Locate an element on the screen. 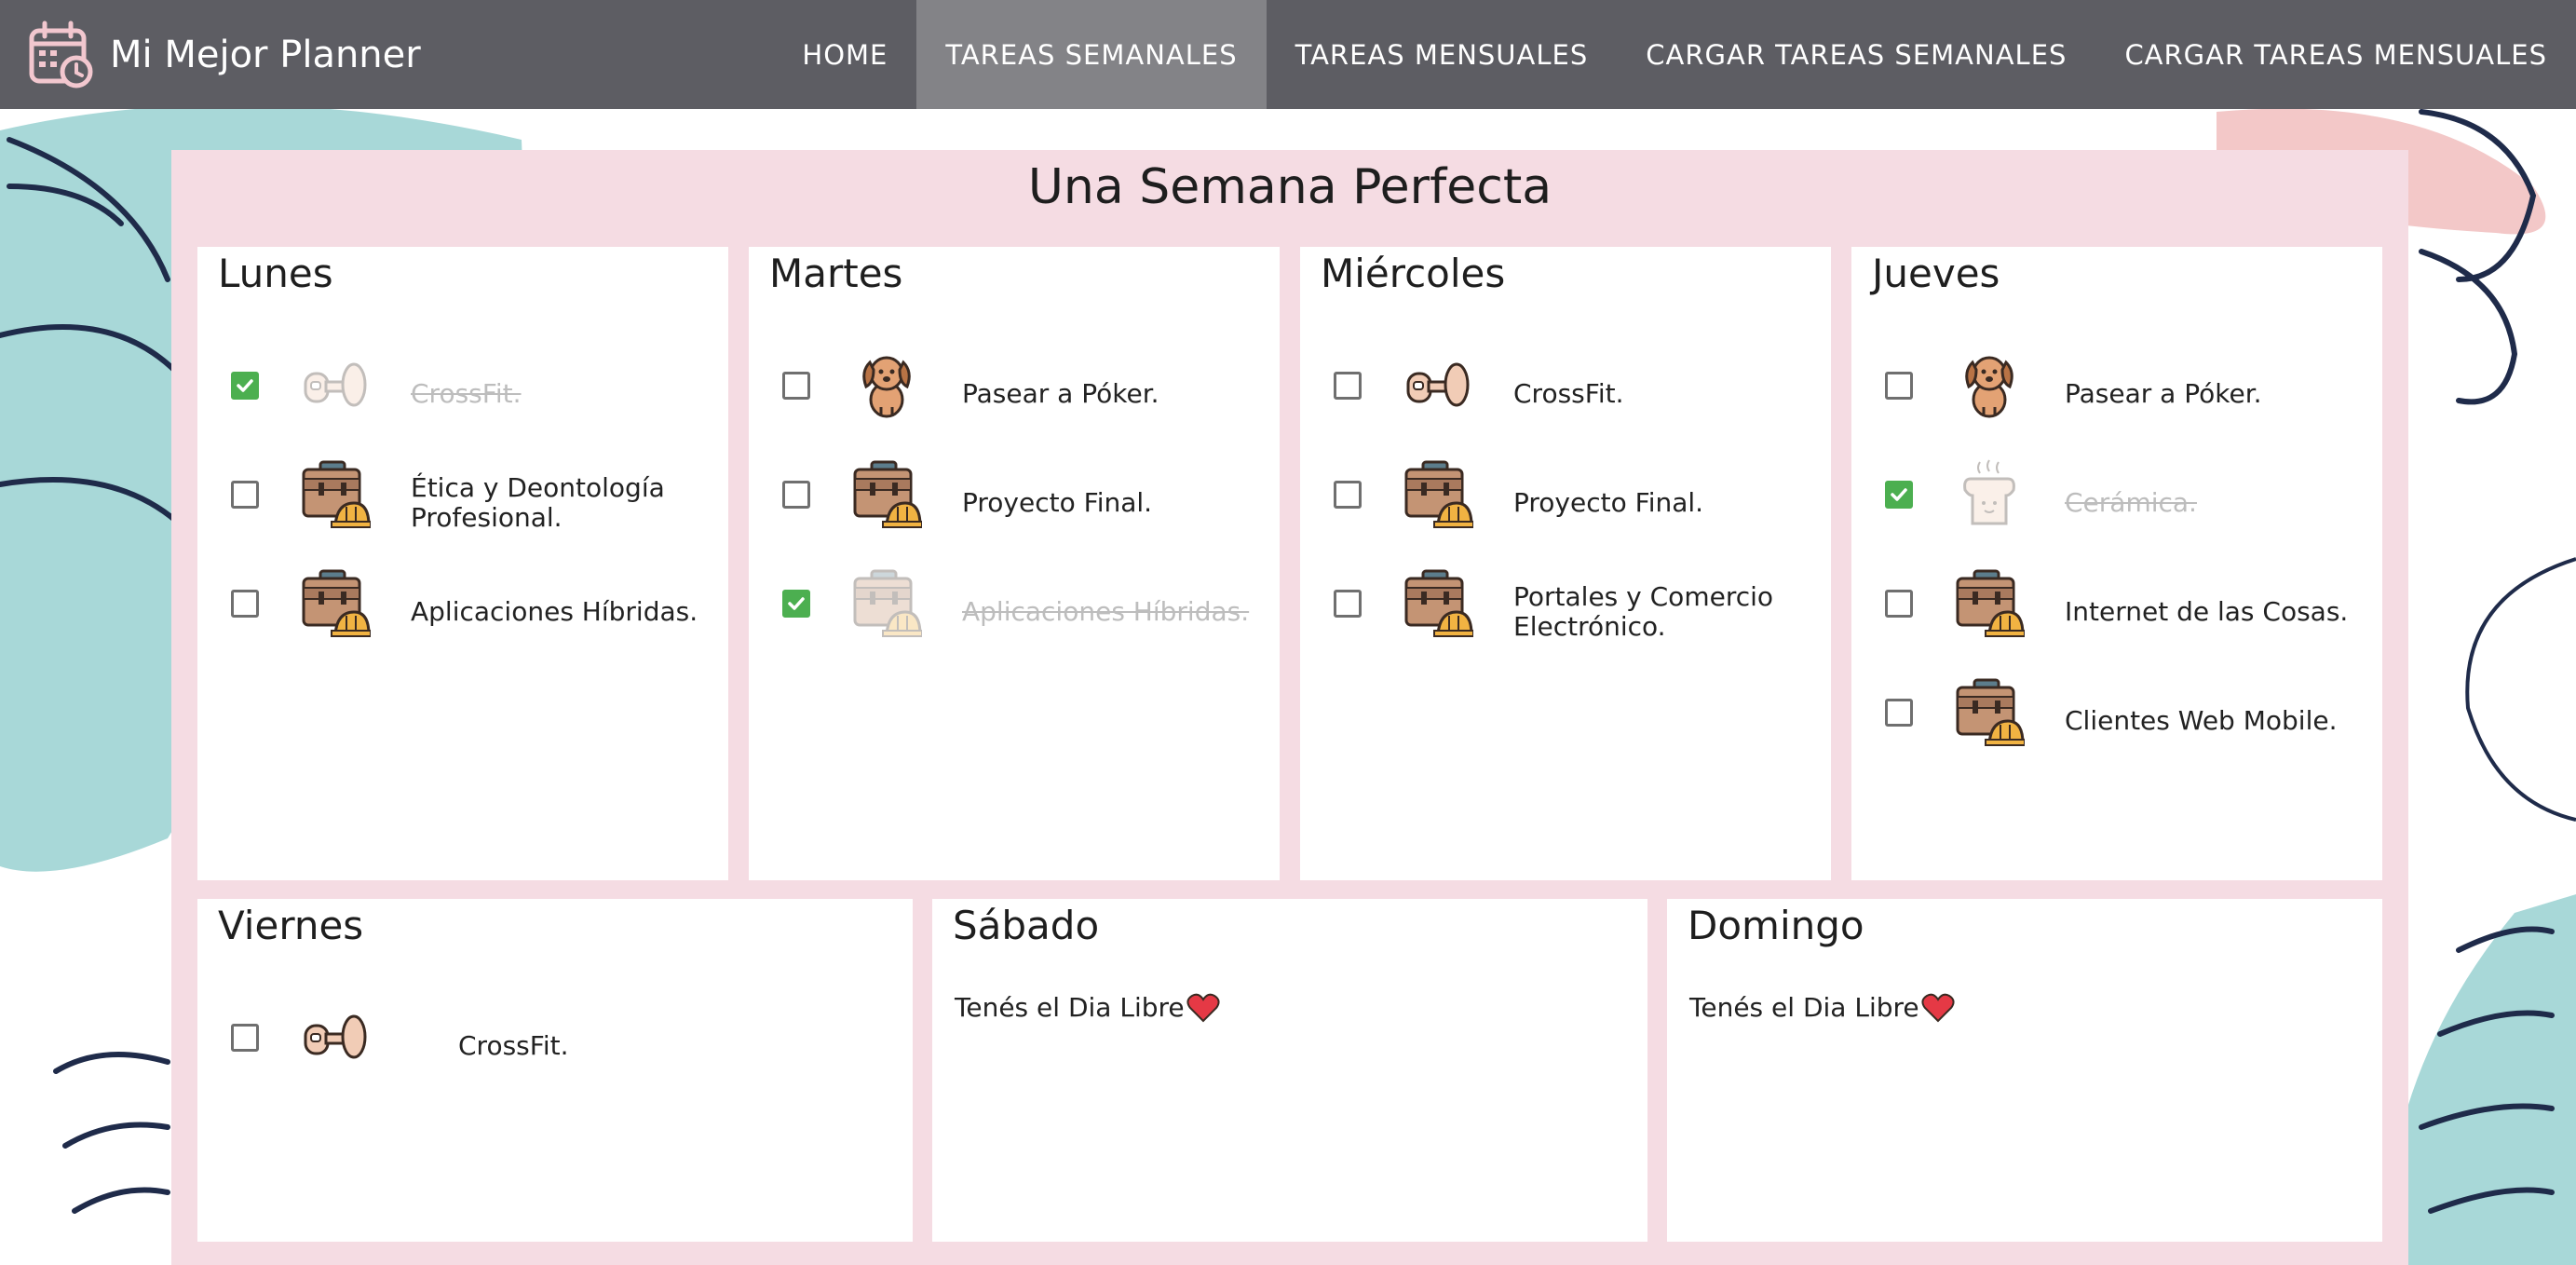  task-item: Ética y Deontología Profesional. is located at coordinates (462, 495).